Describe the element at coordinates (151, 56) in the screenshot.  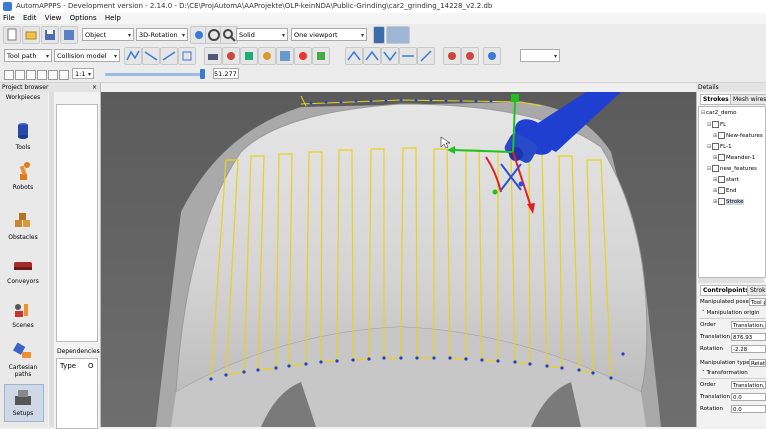
I see `path-tool-2-icon` at that location.